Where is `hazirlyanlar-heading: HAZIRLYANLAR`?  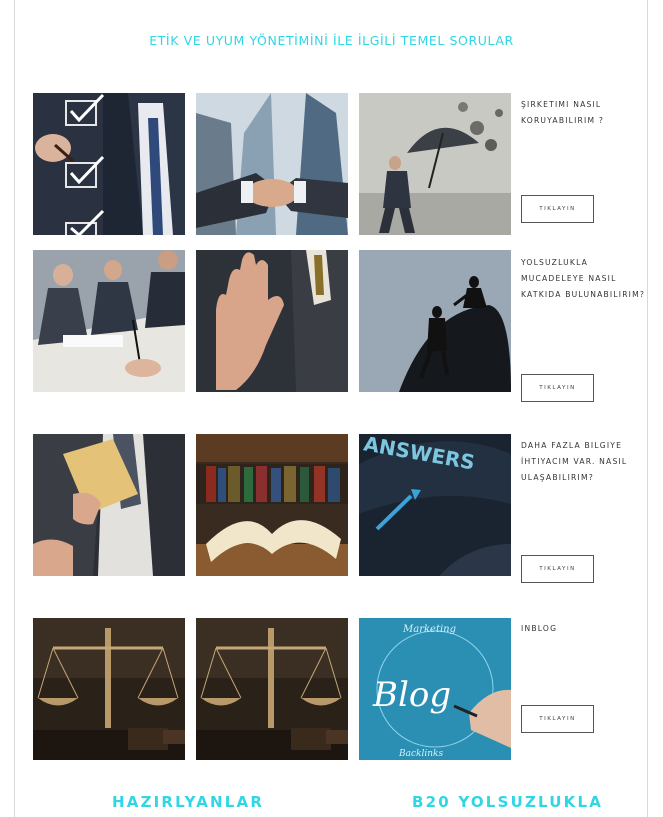
hazirlyanlar-heading: HAZIRLYANLAR is located at coordinates (188, 802).